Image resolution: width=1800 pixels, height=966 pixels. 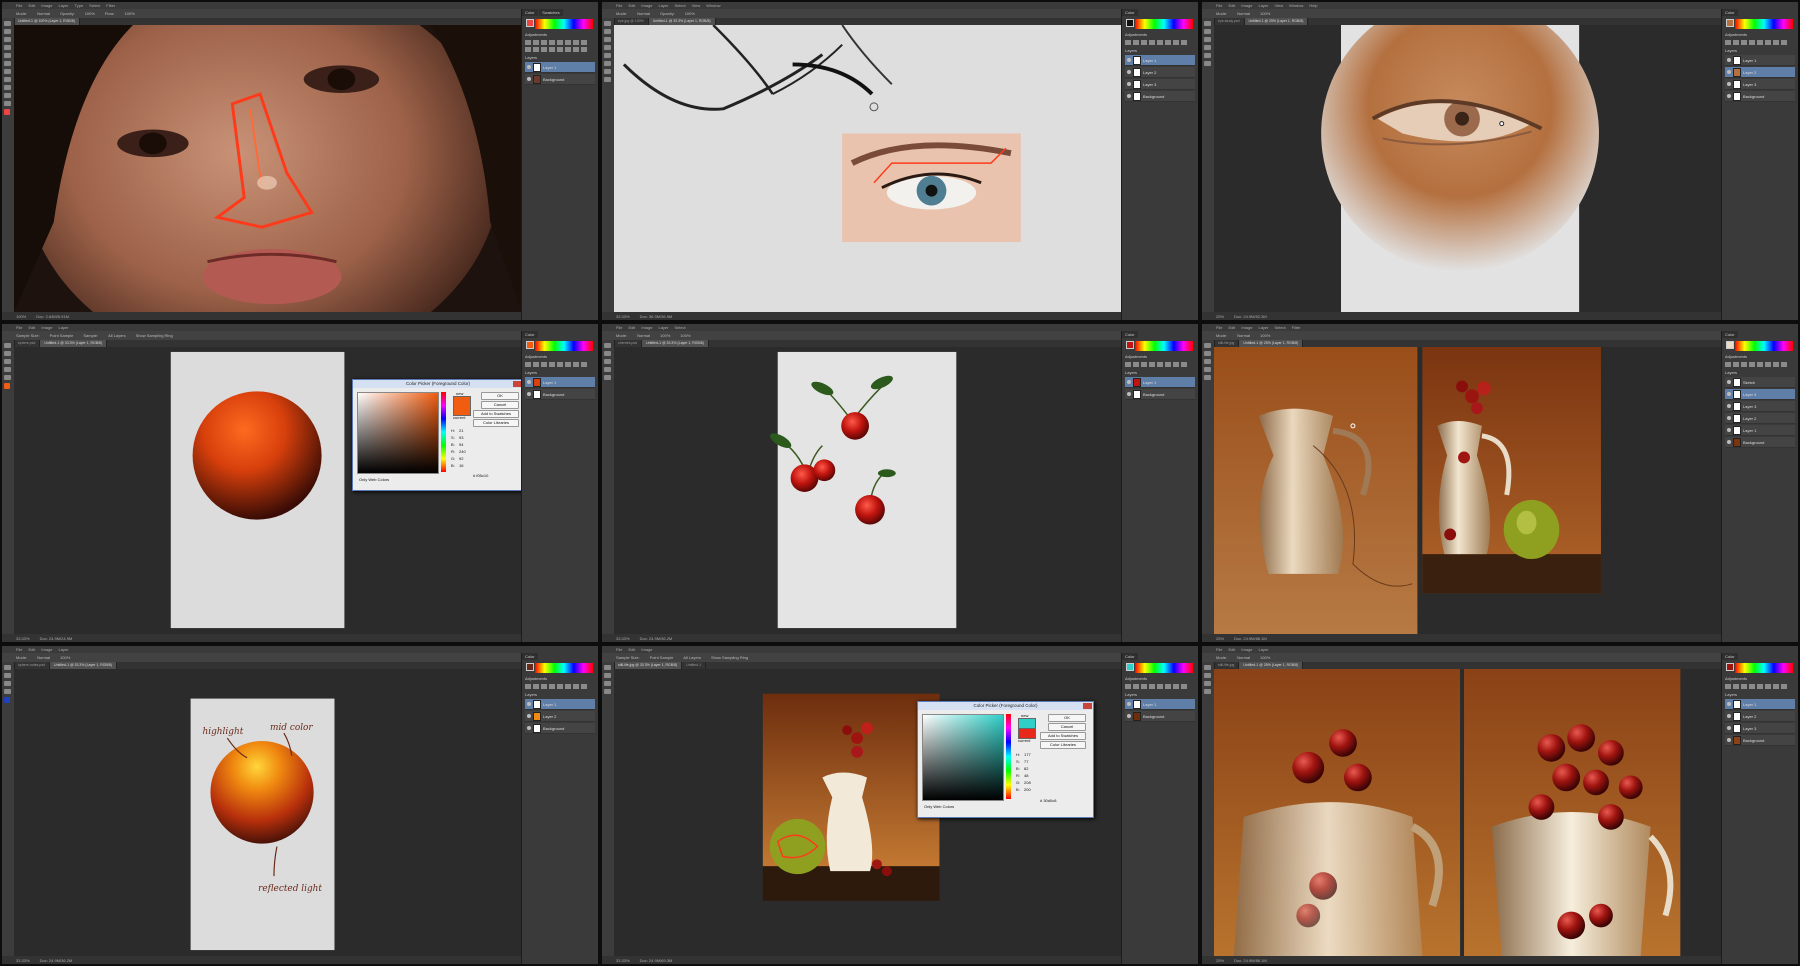 What do you see at coordinates (1313, 5) in the screenshot?
I see `menu-help: Help` at bounding box center [1313, 5].